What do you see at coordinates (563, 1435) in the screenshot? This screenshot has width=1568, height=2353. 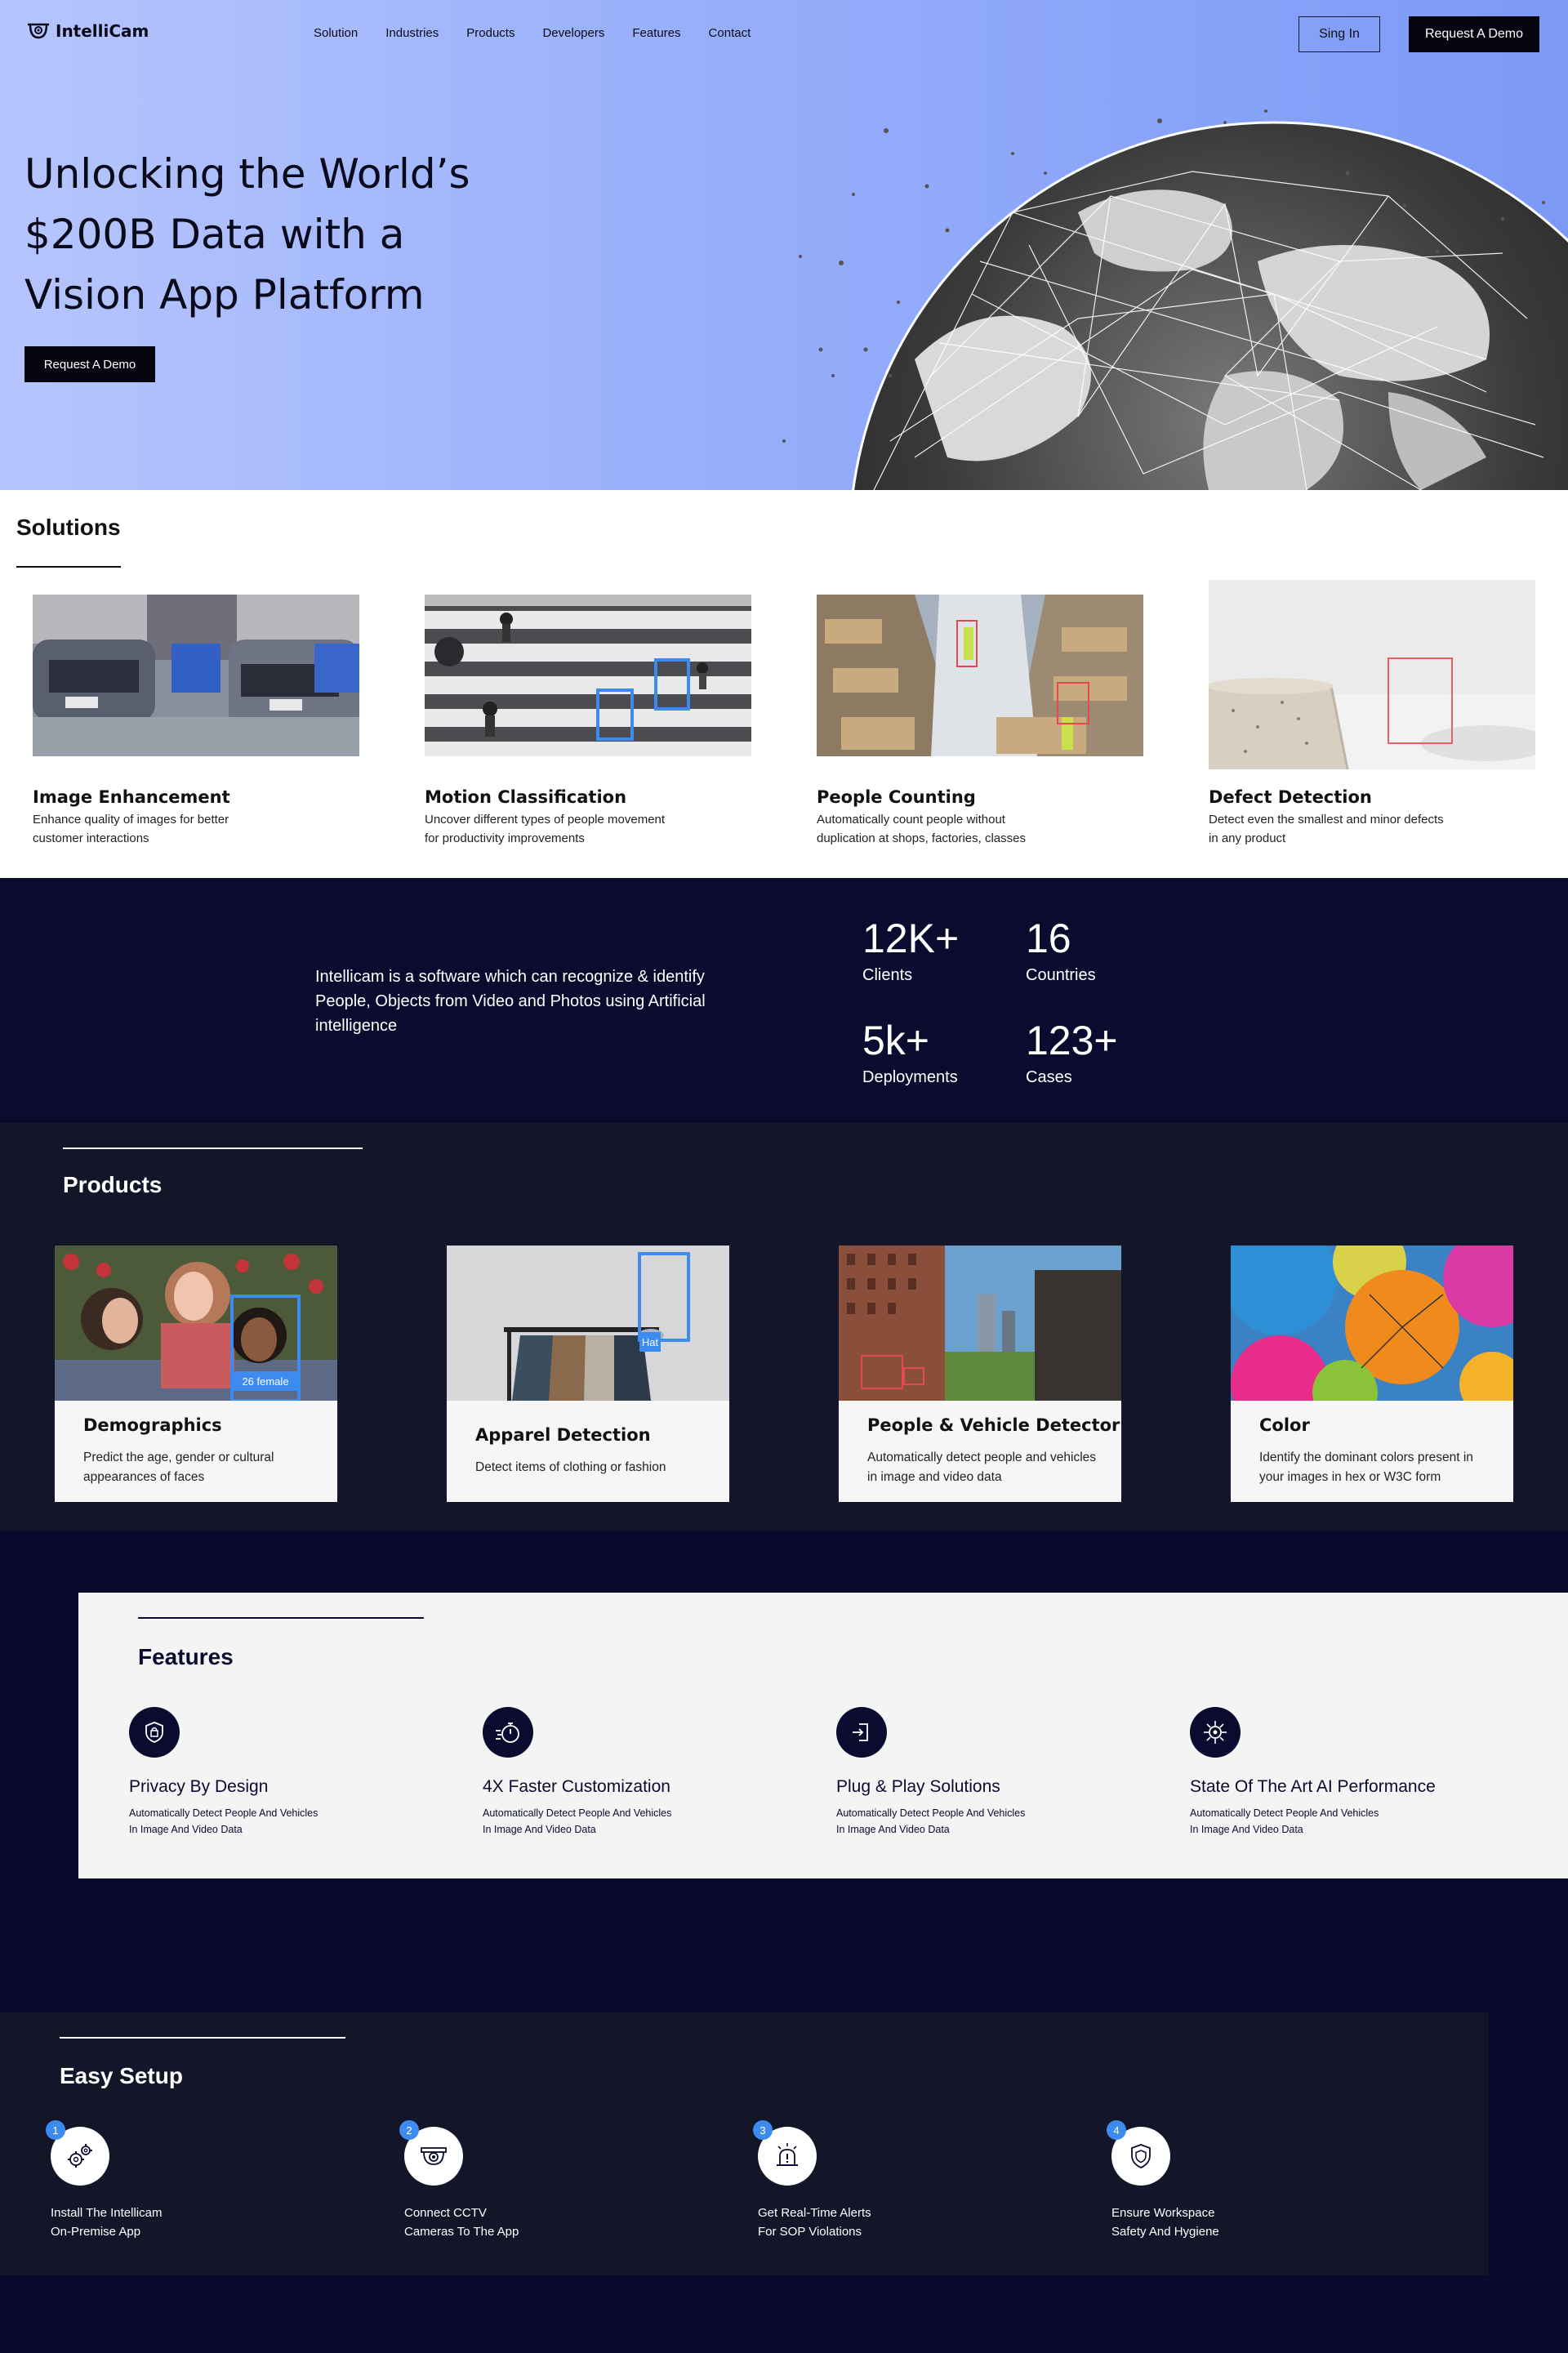 I see `product-name: Apparel Detection` at bounding box center [563, 1435].